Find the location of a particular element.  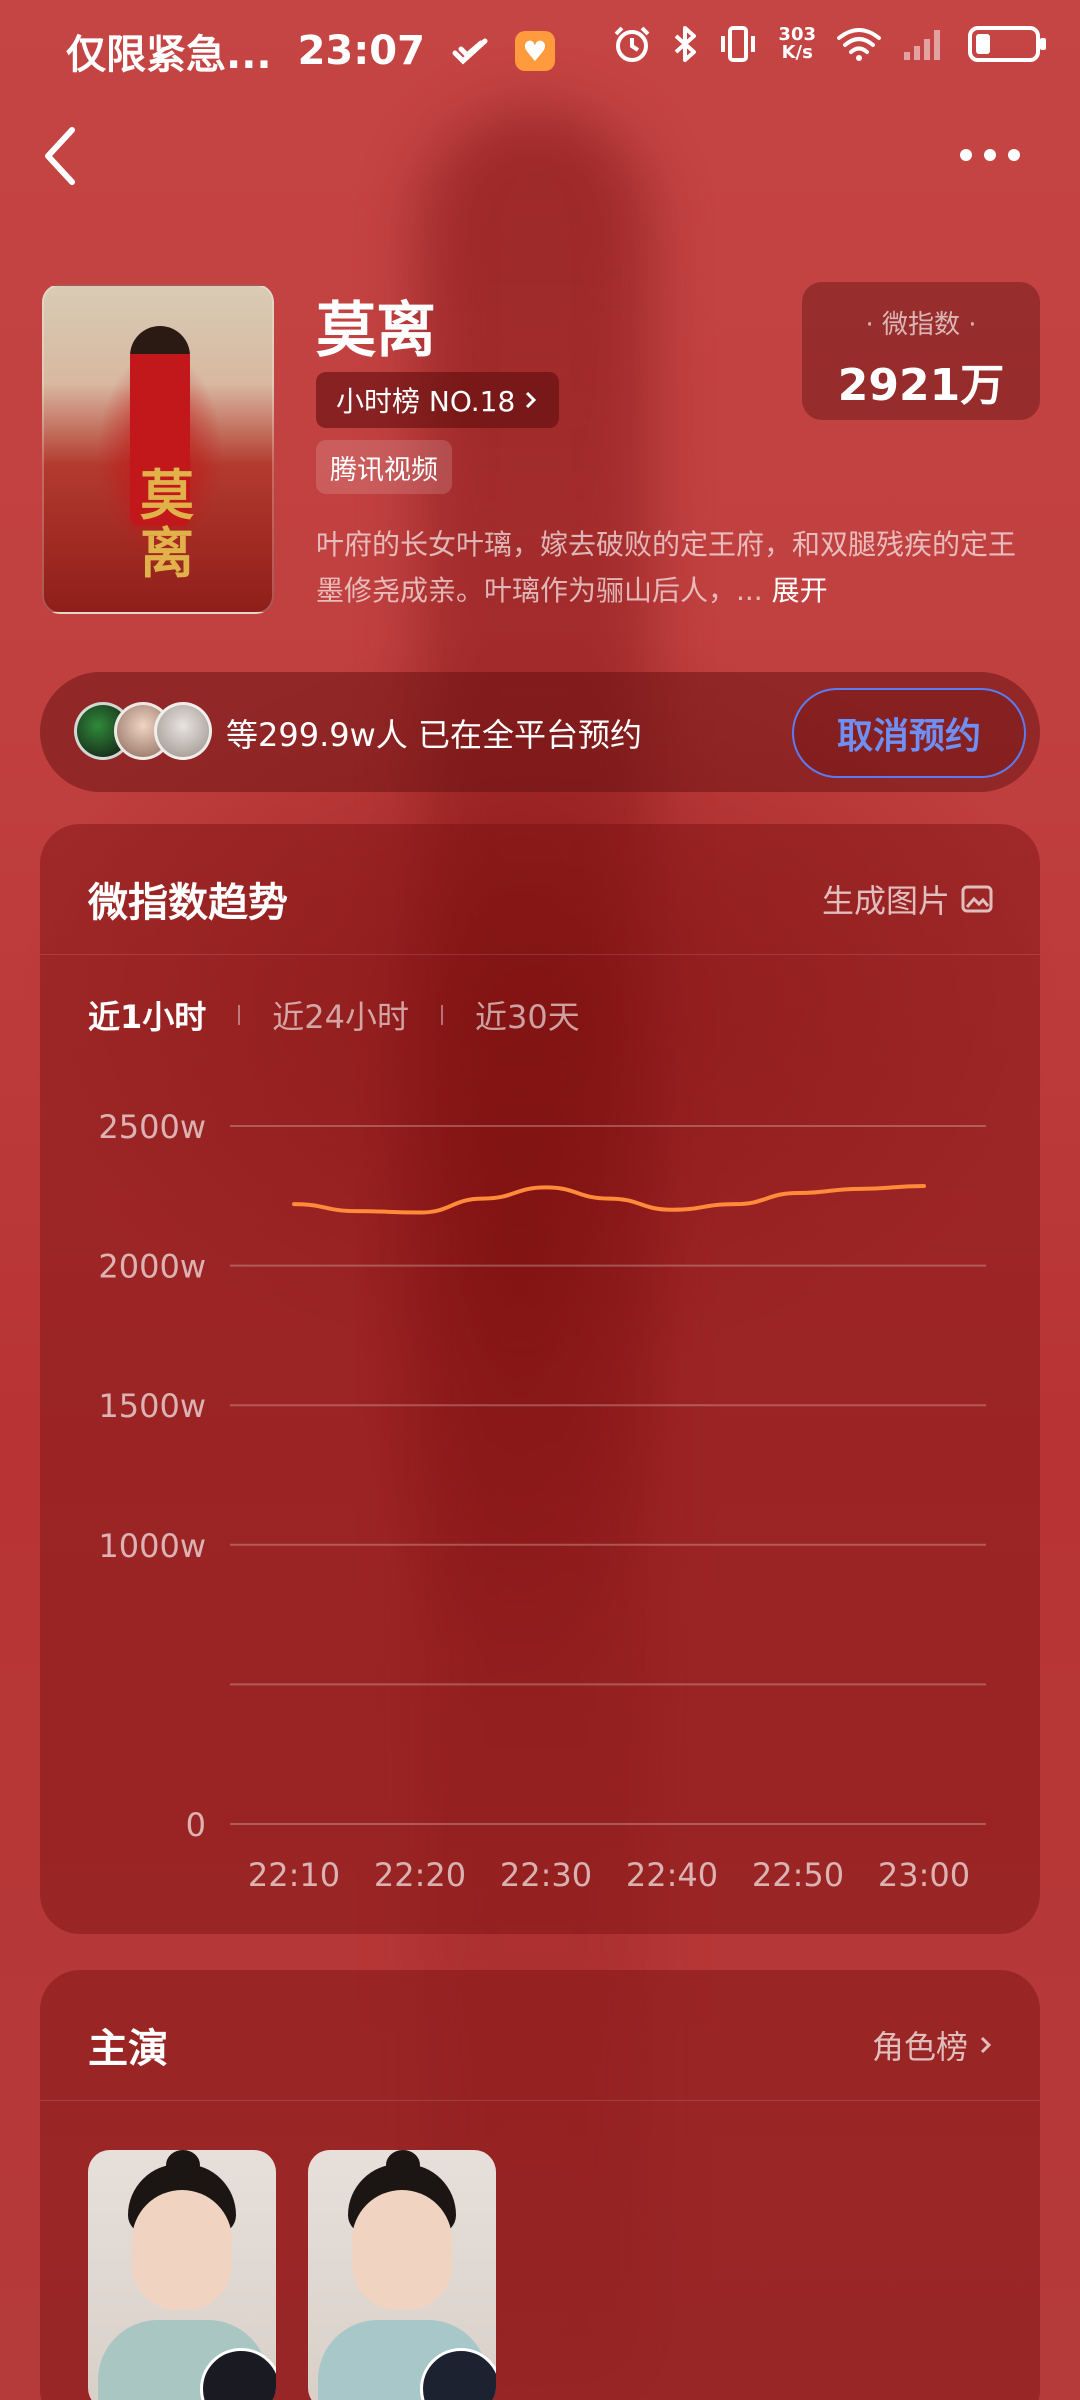

vibrate-icon is located at coordinates (738, 44).